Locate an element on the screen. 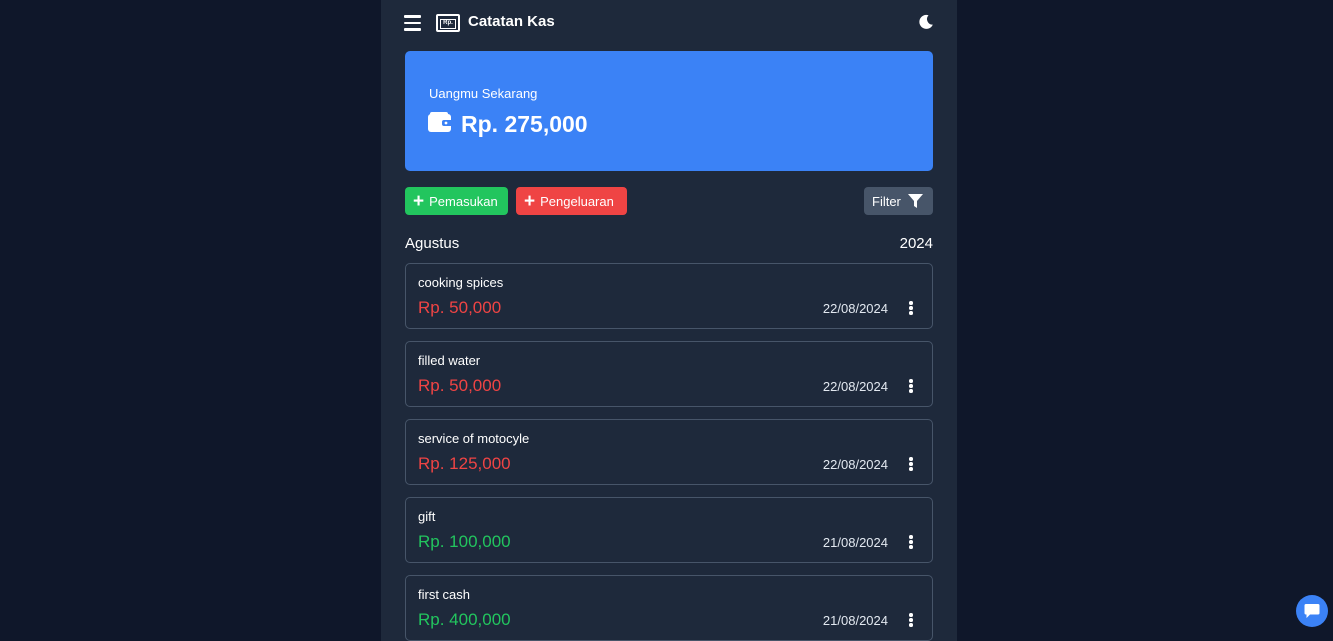  logo-text: Rp. is located at coordinates (448, 24).